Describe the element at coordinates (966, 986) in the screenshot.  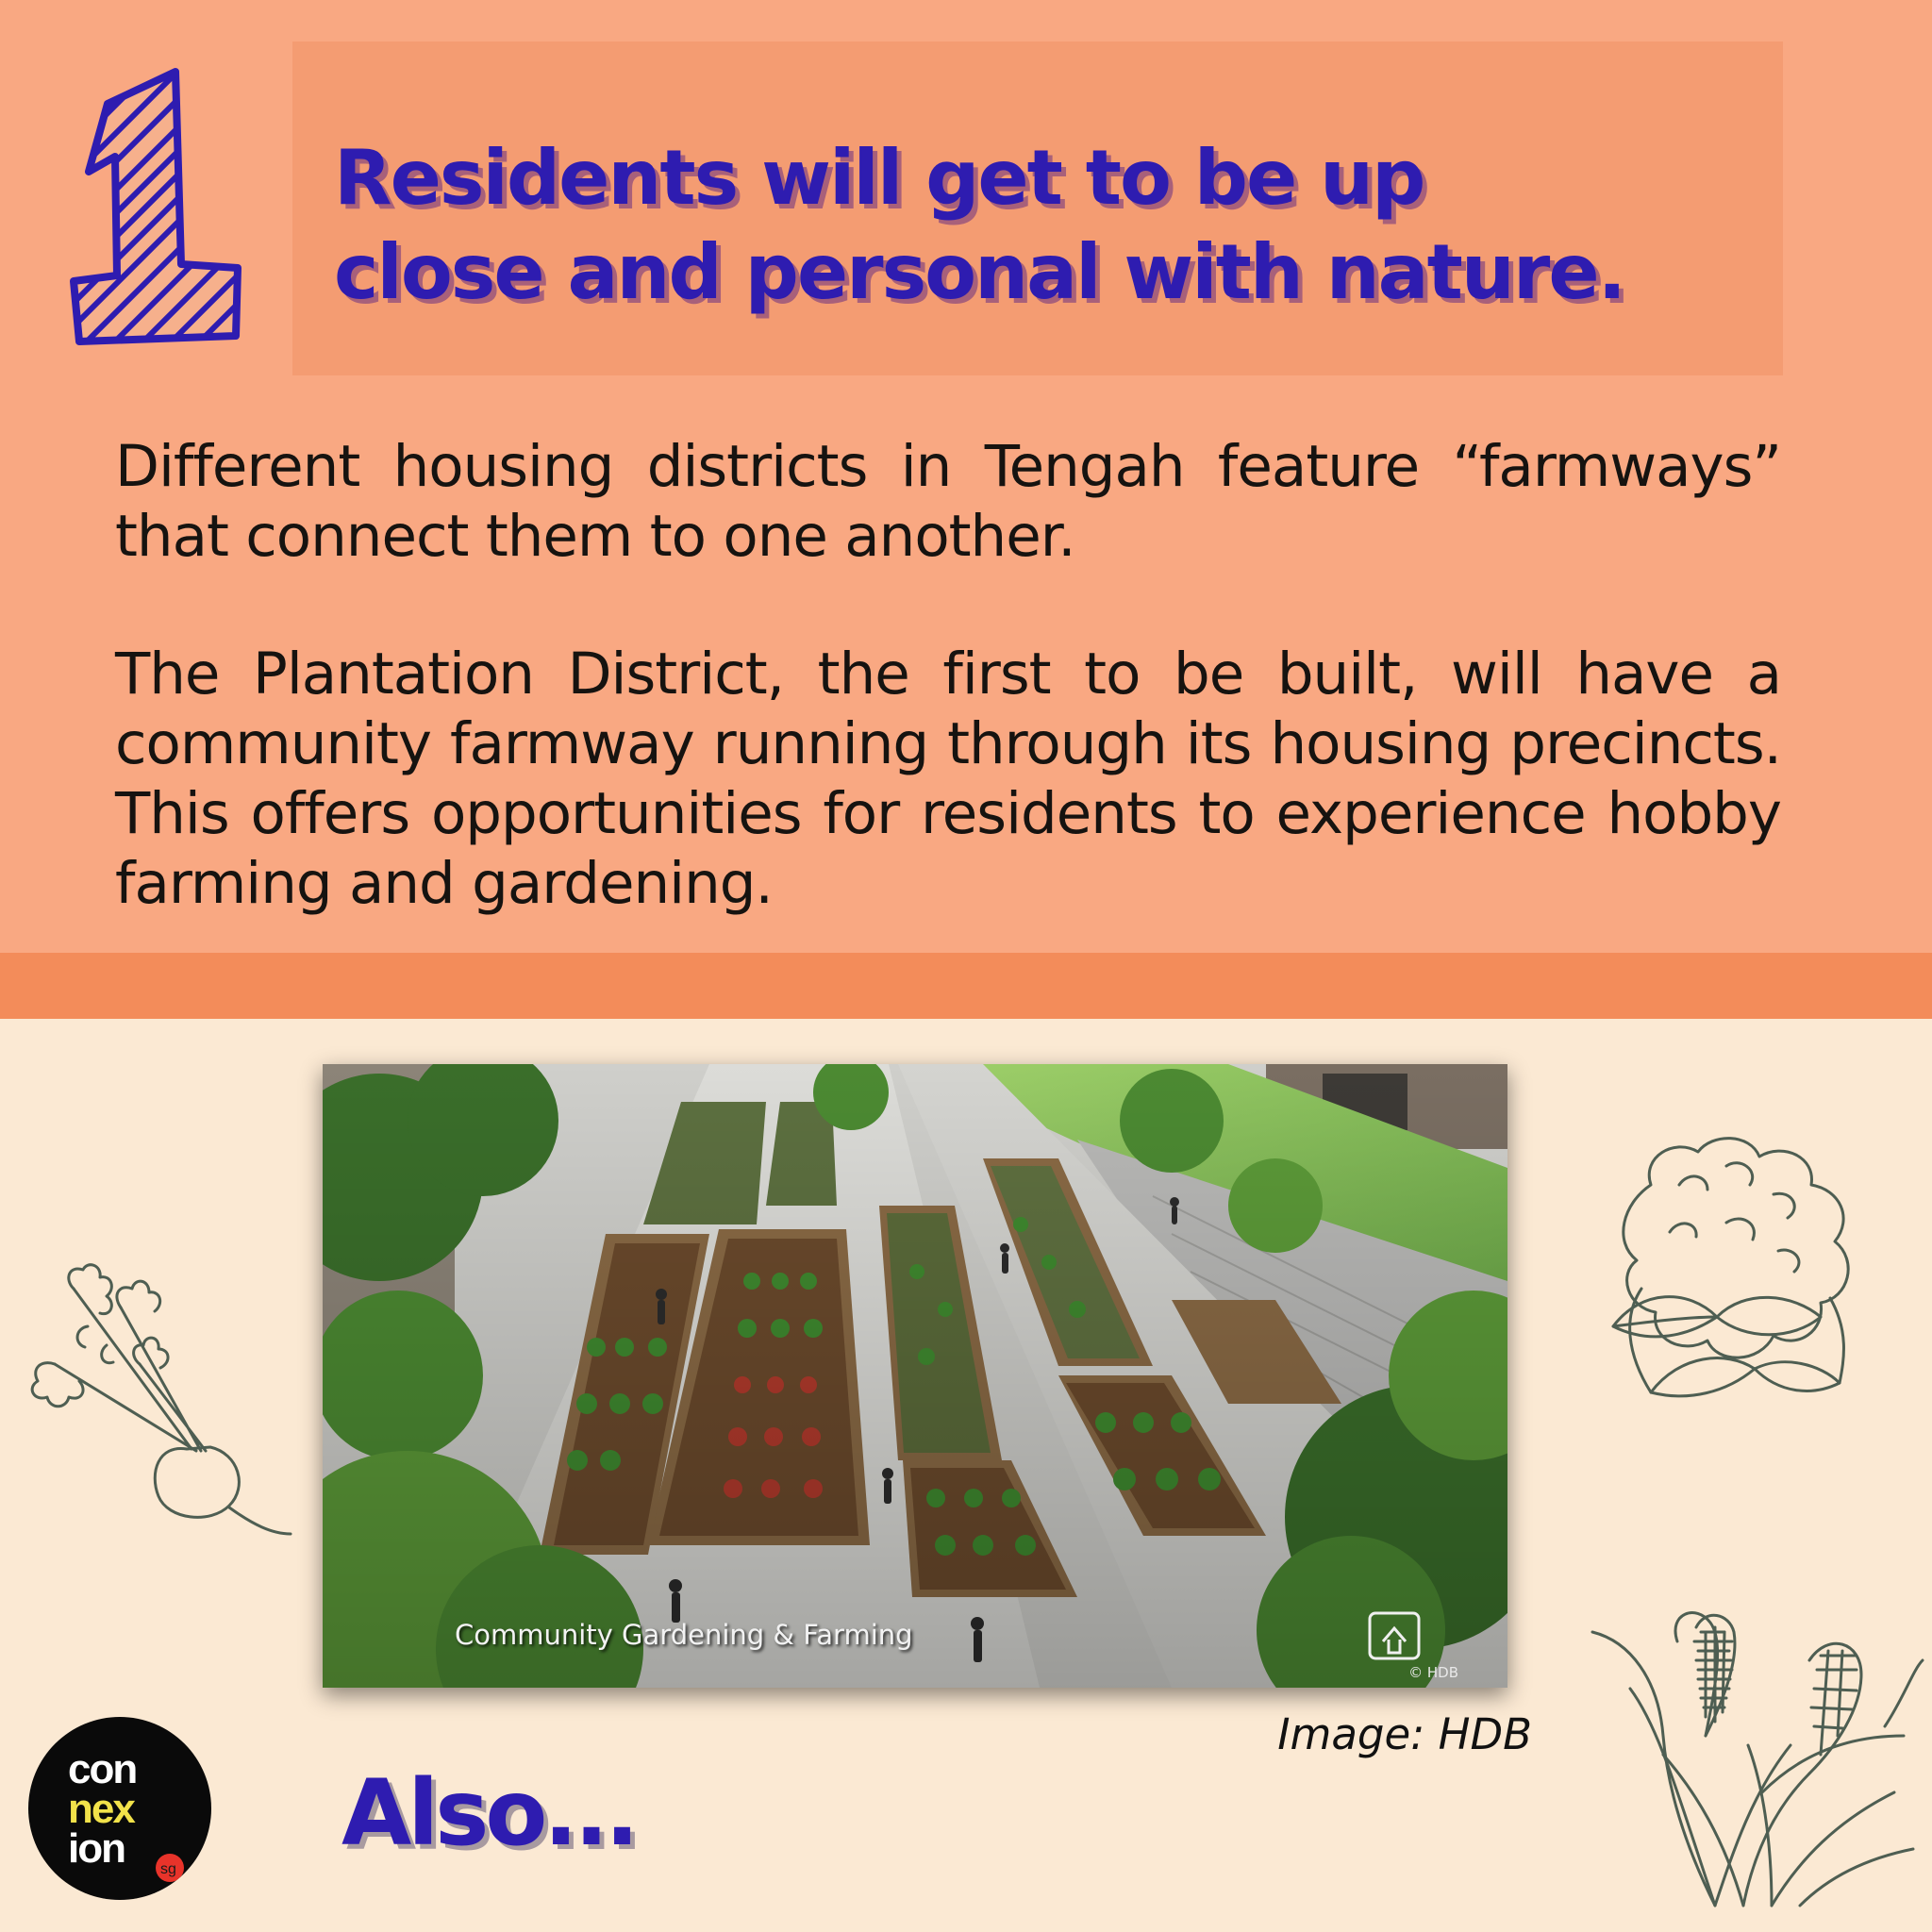
I see `divider-strip` at that location.